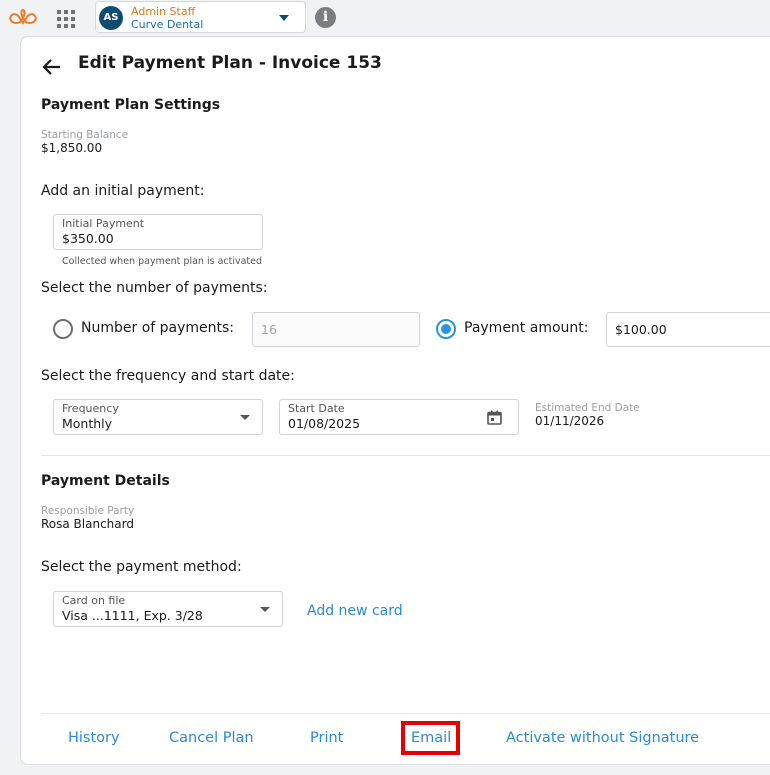 This screenshot has height=775, width=770. I want to click on frequency-label: Frequency, so click(90, 408).